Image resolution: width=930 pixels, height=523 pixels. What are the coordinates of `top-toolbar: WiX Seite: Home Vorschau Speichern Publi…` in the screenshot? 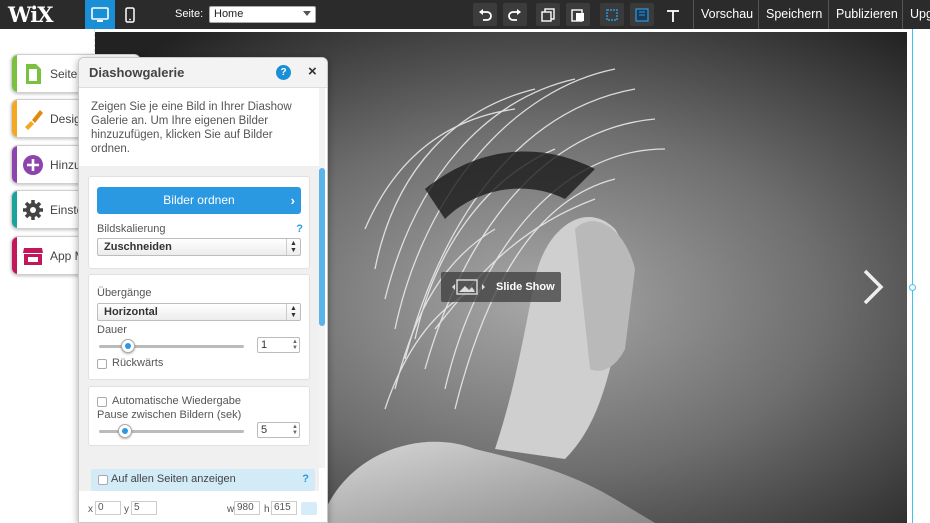 It's located at (465, 14).